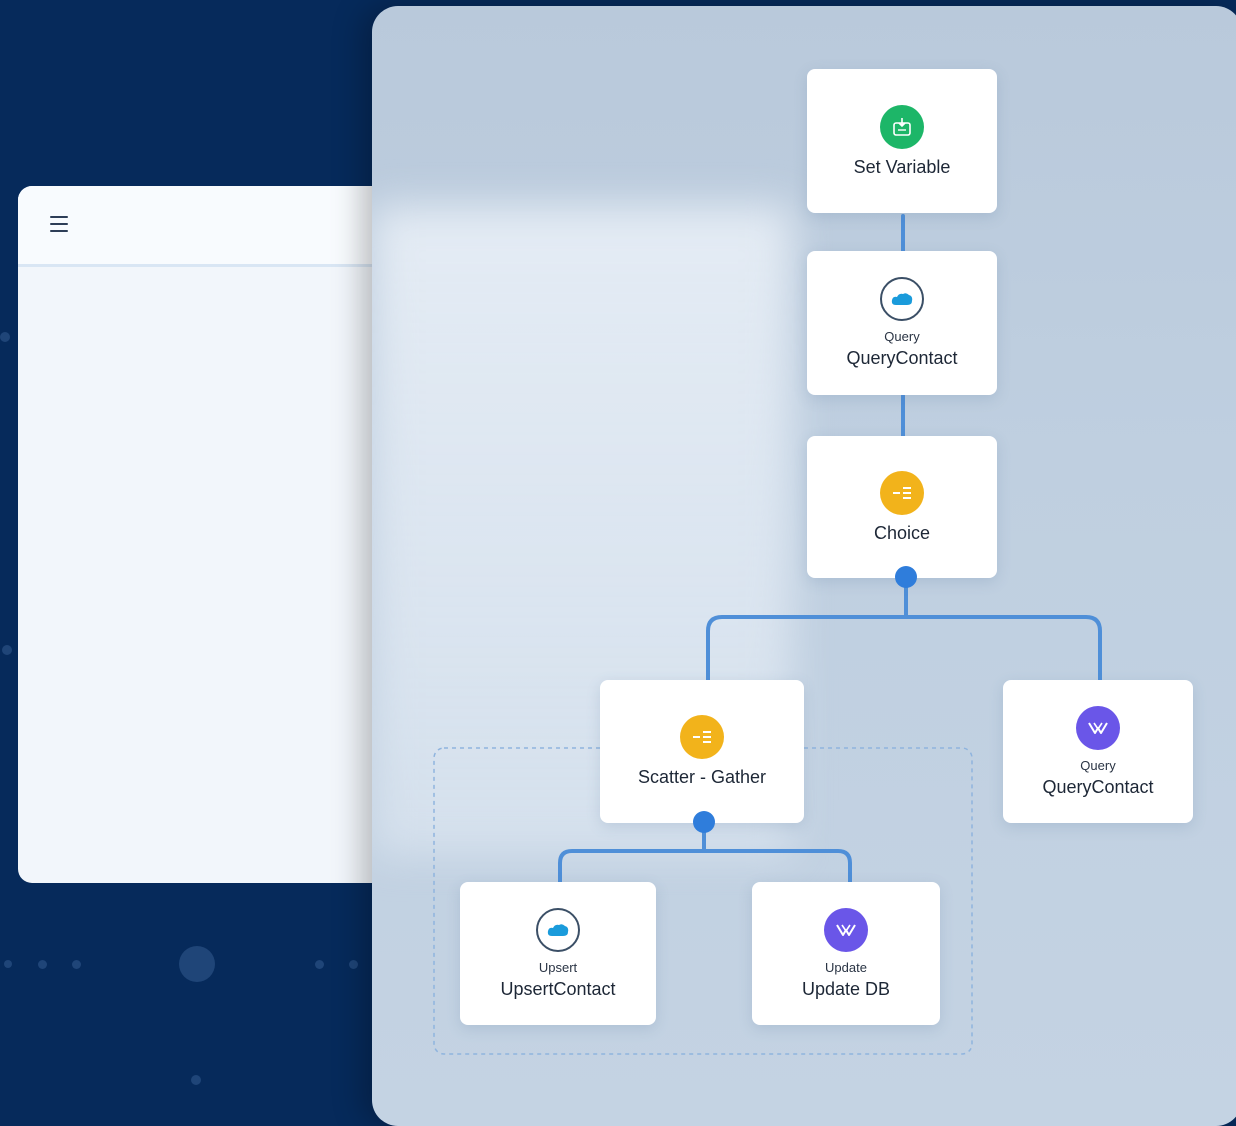  I want to click on node-update-db: Update Update DB, so click(846, 953).